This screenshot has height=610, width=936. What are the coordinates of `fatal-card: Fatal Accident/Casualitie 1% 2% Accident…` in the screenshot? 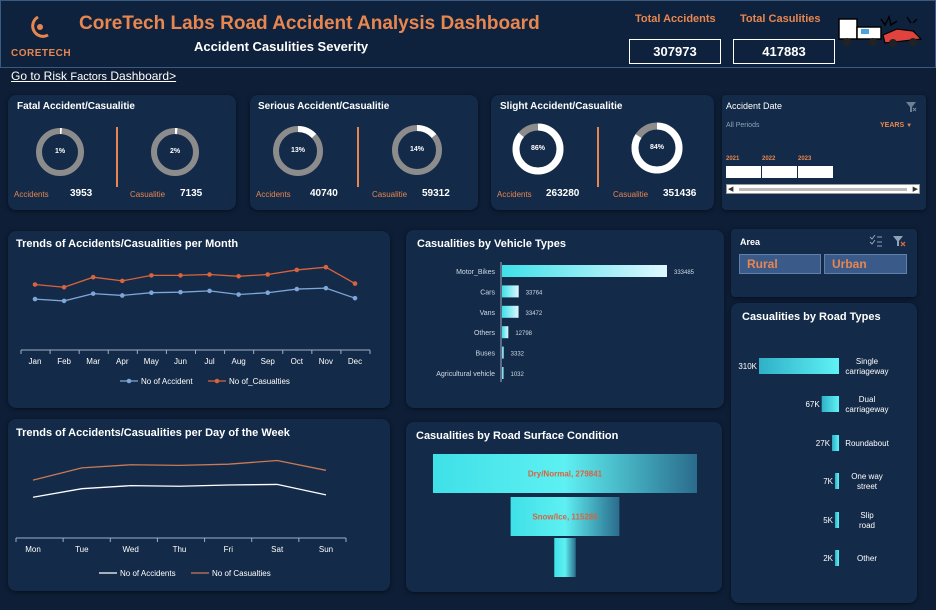 It's located at (122, 152).